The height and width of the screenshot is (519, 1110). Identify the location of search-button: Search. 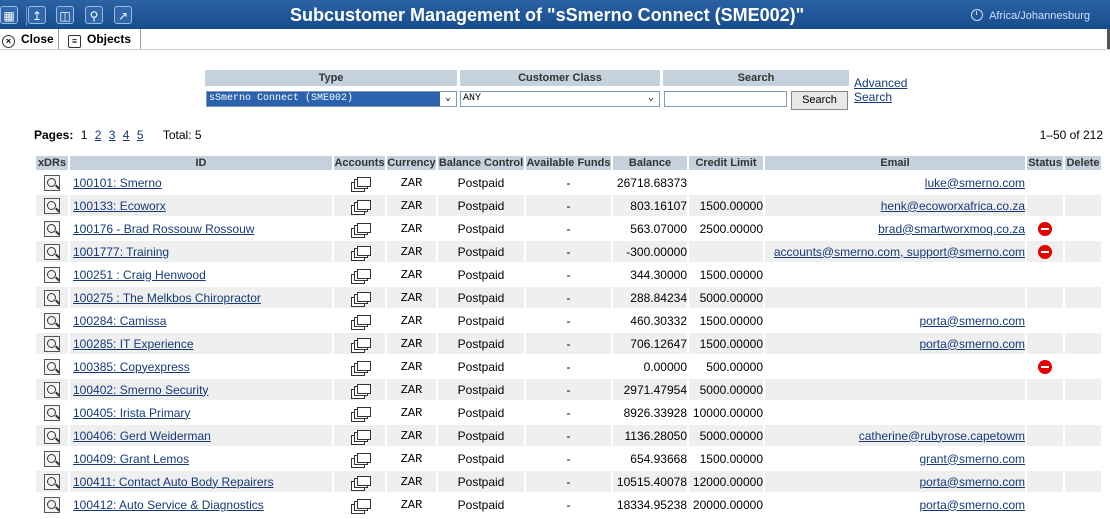
(819, 100).